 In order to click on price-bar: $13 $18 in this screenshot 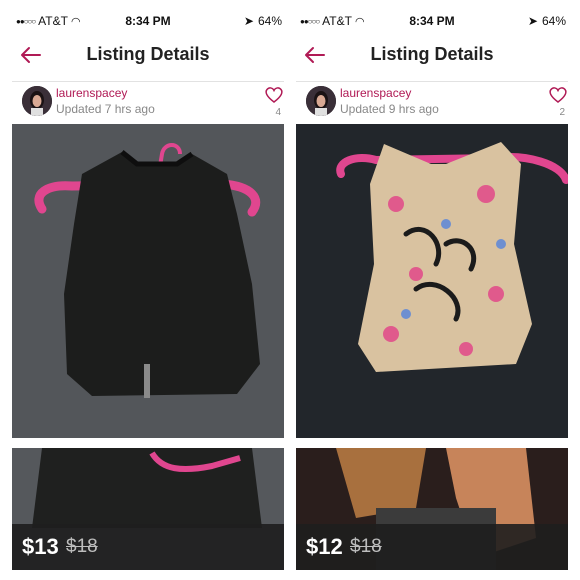, I will do `click(148, 547)`.